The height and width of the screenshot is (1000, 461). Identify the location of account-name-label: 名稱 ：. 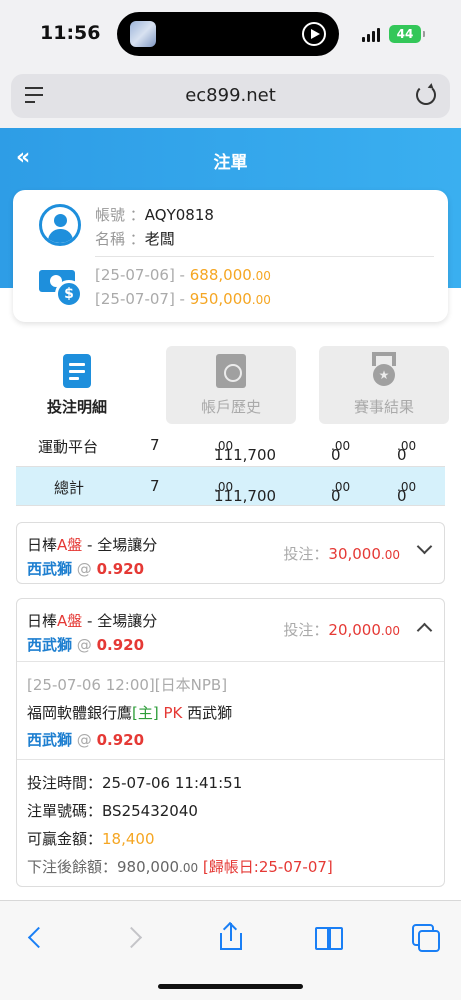
(120, 239).